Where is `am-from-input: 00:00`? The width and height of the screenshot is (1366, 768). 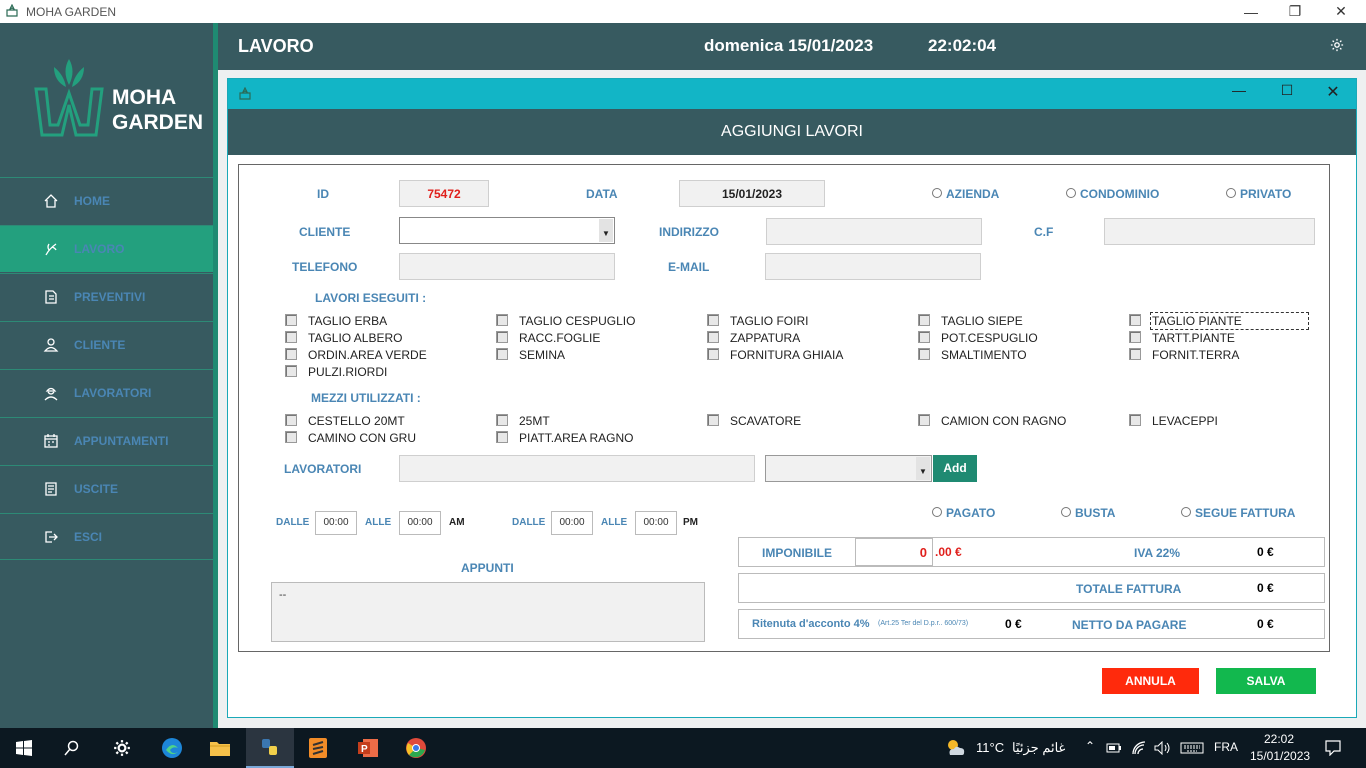
am-from-input: 00:00 is located at coordinates (336, 523).